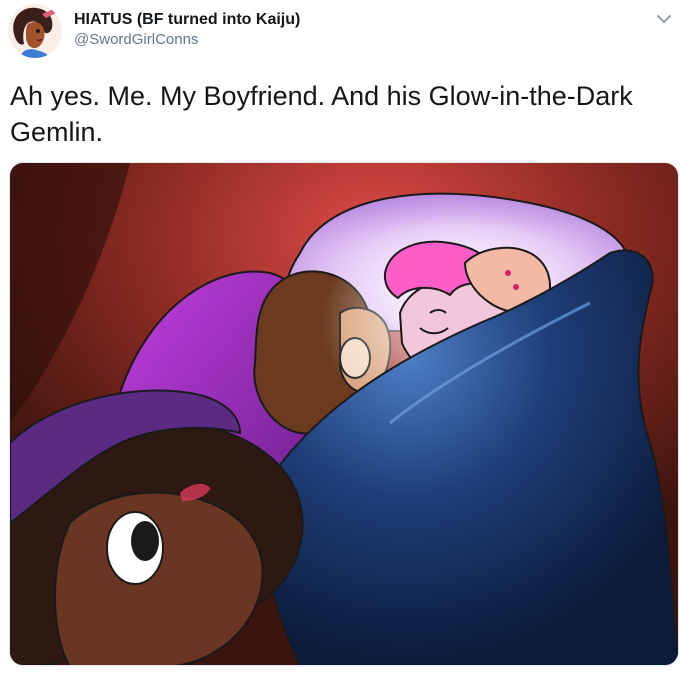 This screenshot has height=680, width=680. I want to click on user-handle: @SwordGirlConns, so click(187, 40).